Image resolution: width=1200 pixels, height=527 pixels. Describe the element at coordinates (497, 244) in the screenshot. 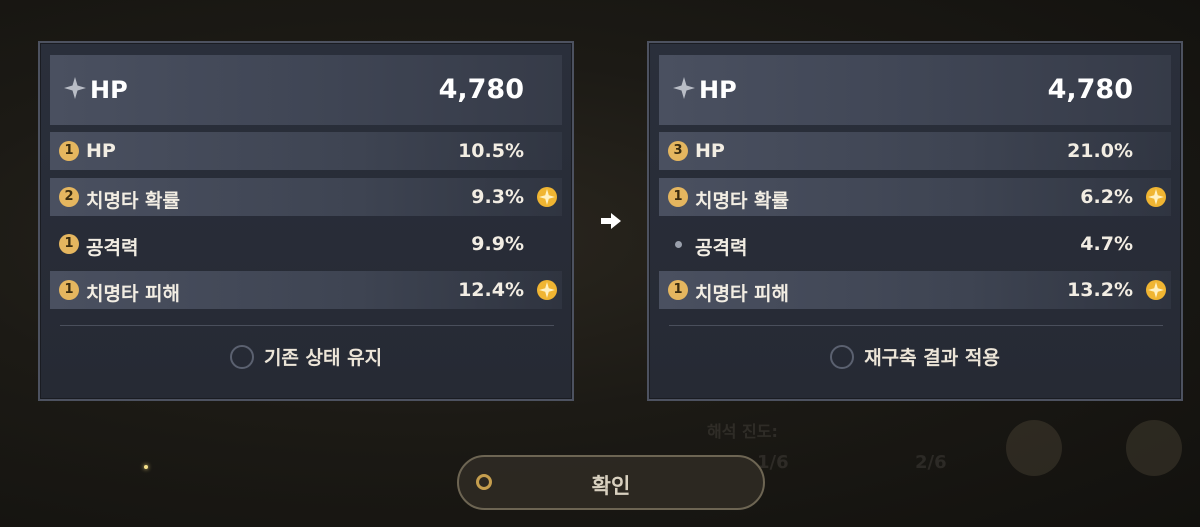

I see `substat-value: 9.9%` at that location.